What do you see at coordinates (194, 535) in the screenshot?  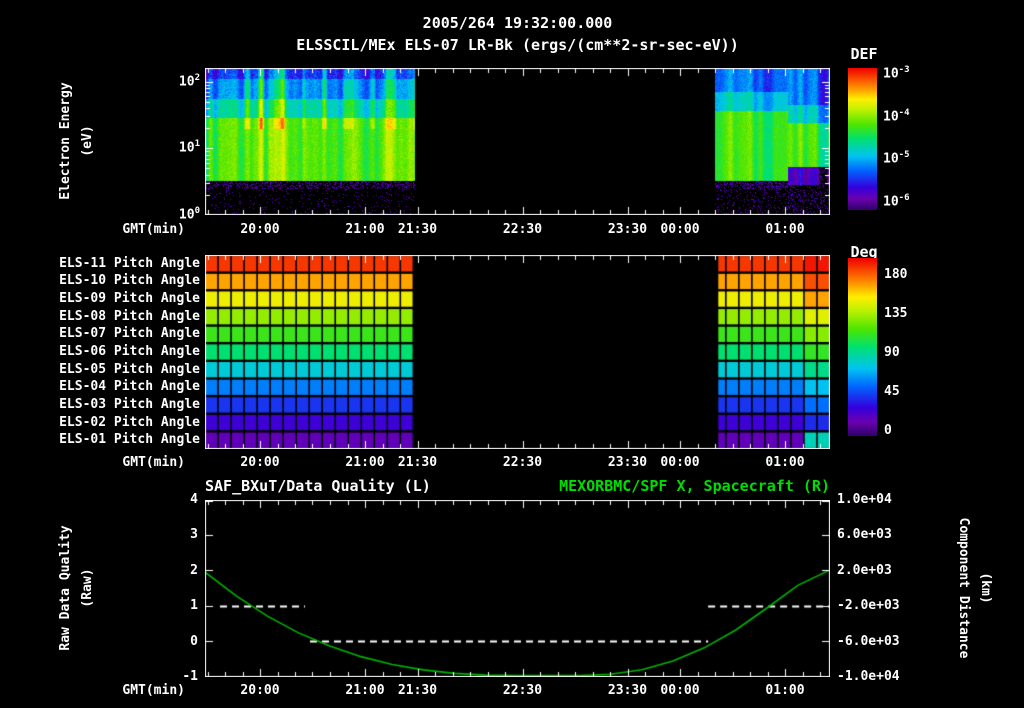 I see `quality-tick-label: 3` at bounding box center [194, 535].